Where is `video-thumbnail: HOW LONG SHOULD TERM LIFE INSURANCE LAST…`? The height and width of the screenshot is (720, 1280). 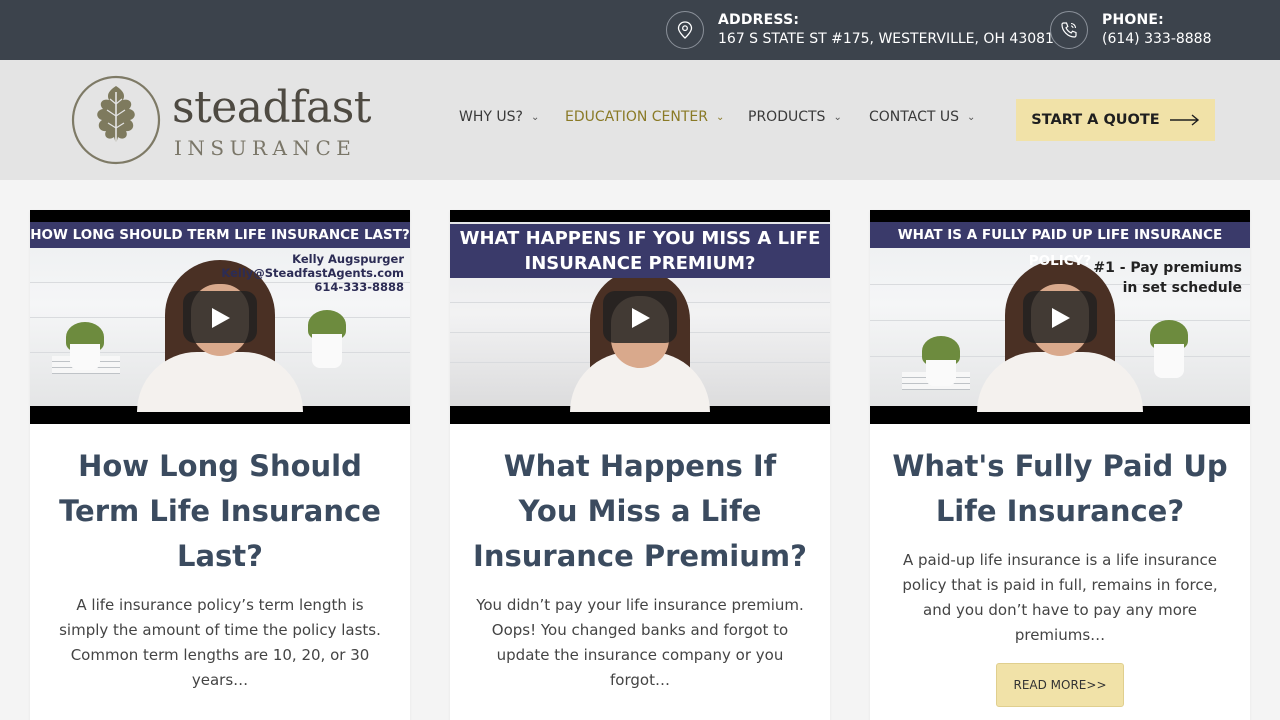
video-thumbnail: HOW LONG SHOULD TERM LIFE INSURANCE LAST… is located at coordinates (220, 317).